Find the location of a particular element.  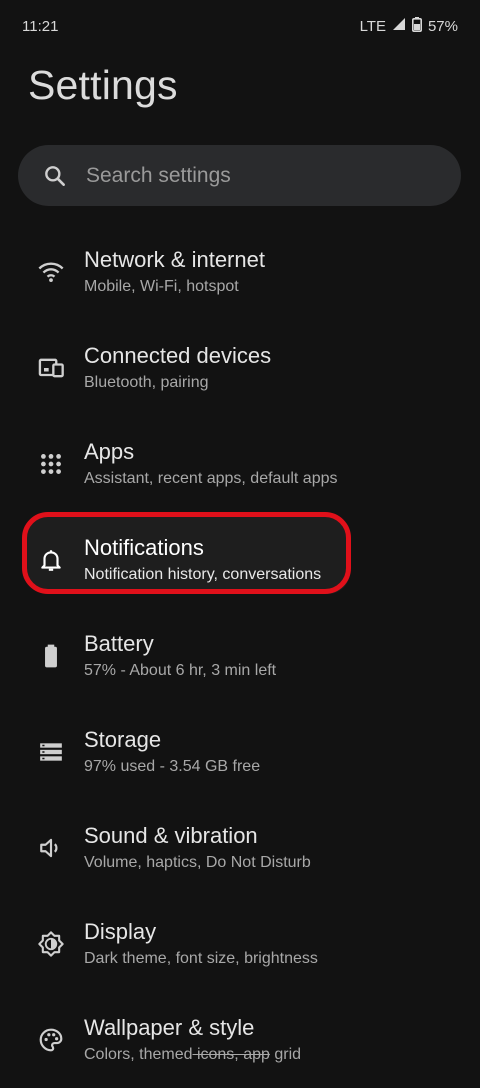

battery-status-icon is located at coordinates (416, 26).